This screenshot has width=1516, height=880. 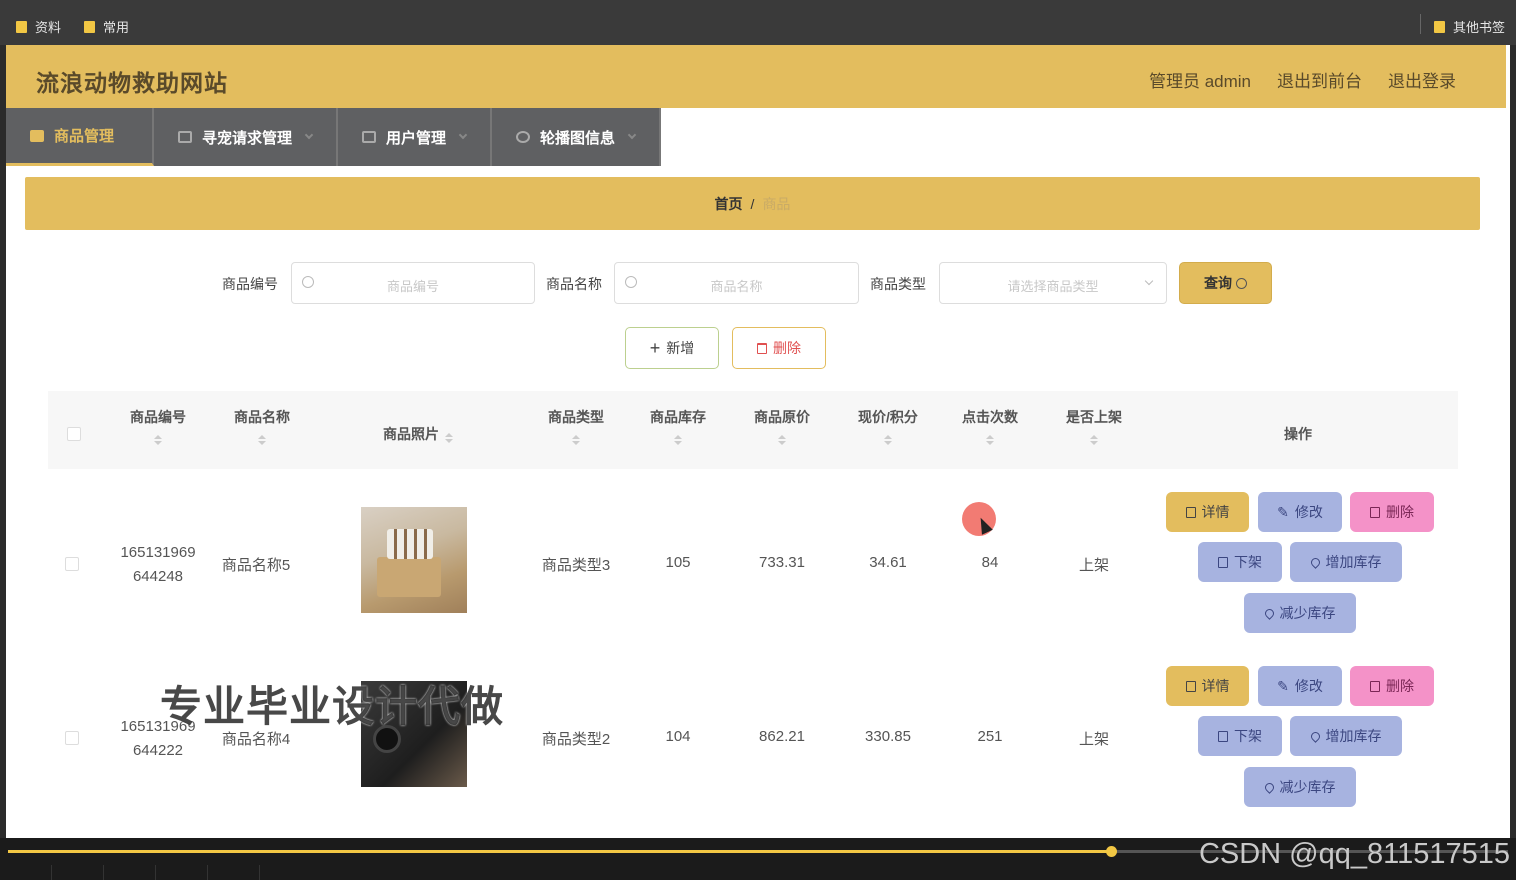 I want to click on nav-label: 商品管理, so click(x=84, y=136).